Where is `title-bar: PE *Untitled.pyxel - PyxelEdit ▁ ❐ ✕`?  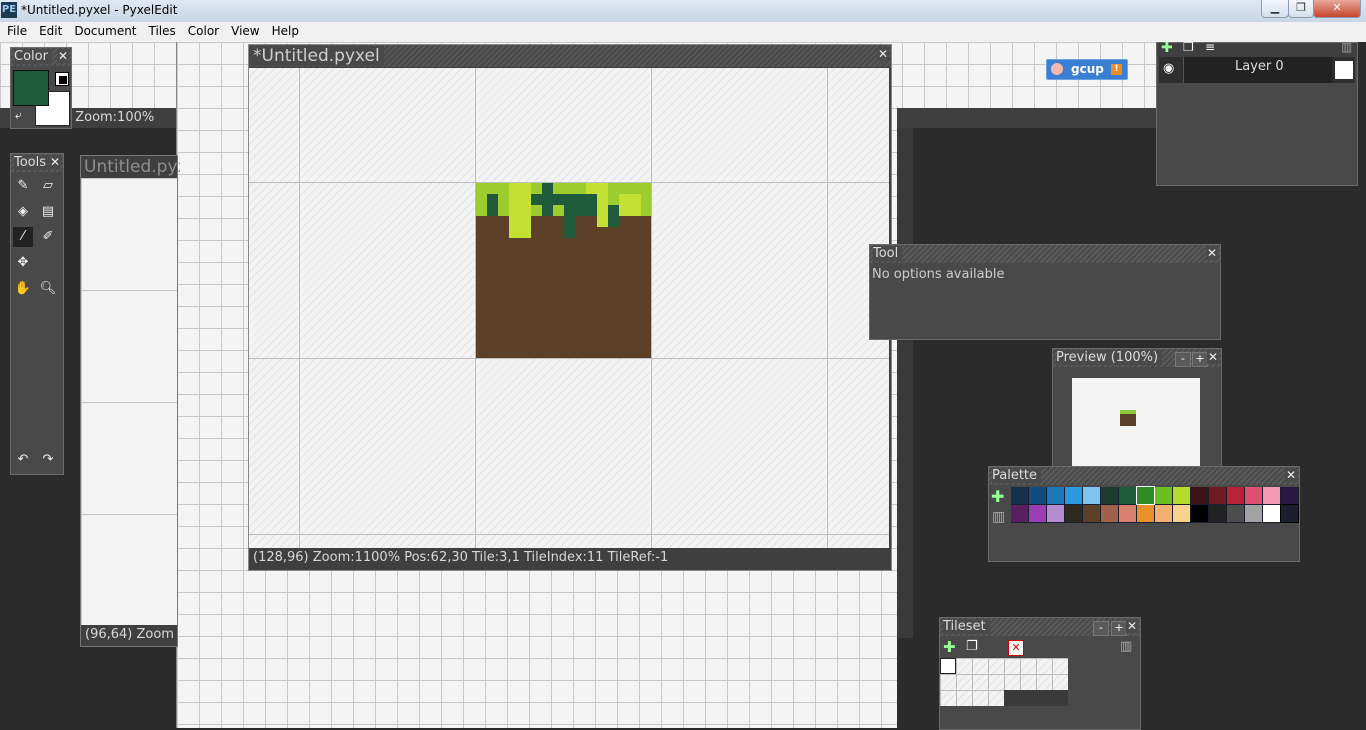 title-bar: PE *Untitled.pyxel - PyxelEdit ▁ ❐ ✕ is located at coordinates (683, 11).